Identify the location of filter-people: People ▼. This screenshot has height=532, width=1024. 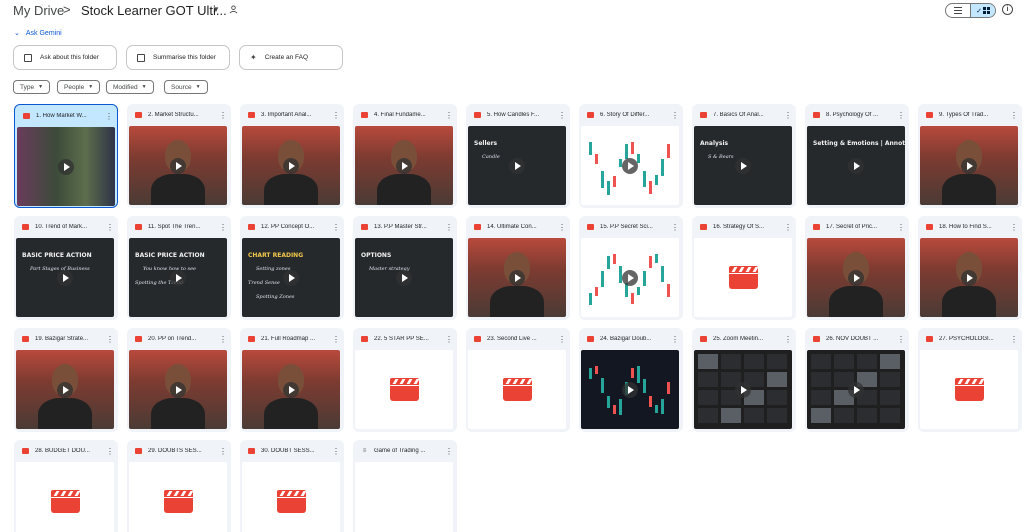
(79, 87).